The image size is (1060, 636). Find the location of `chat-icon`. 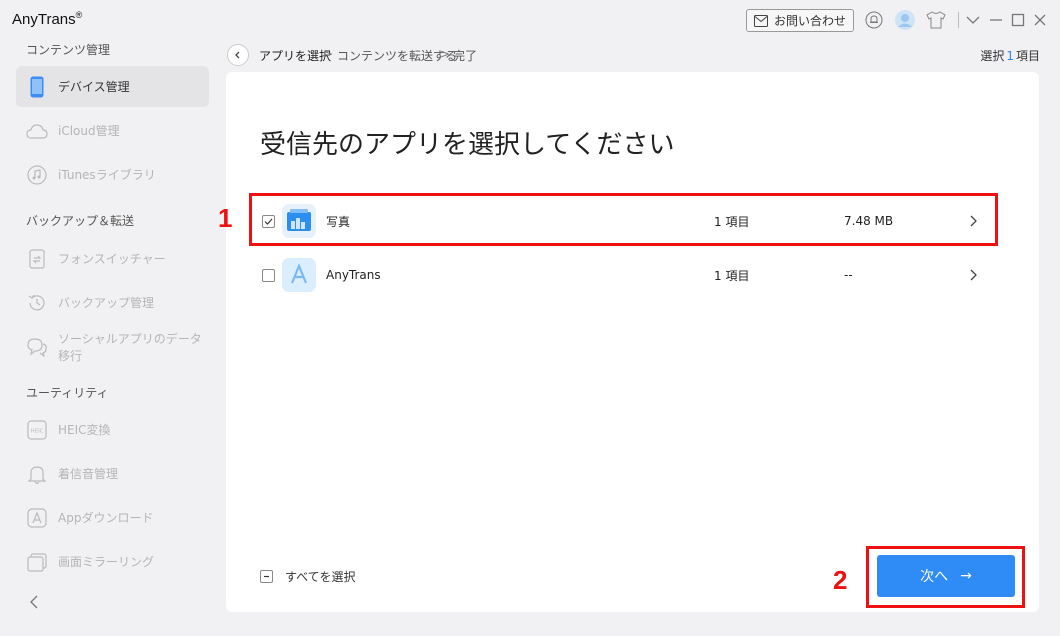

chat-icon is located at coordinates (37, 347).